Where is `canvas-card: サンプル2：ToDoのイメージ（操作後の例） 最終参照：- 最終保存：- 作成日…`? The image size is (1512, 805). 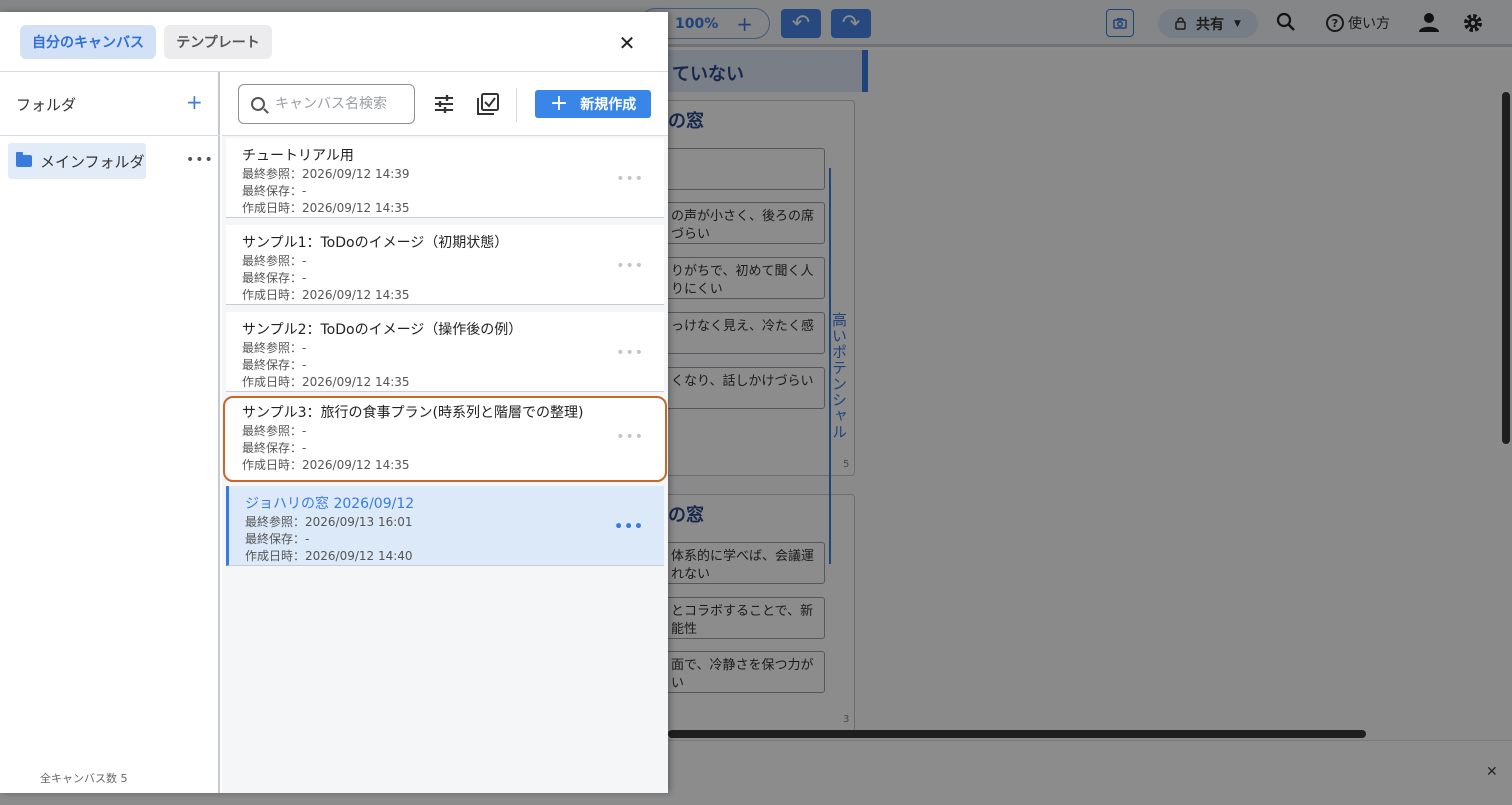 canvas-card: サンプル2：ToDoのイメージ（操作後の例） 最終参照：- 最終保存：- 作成日… is located at coordinates (445, 352).